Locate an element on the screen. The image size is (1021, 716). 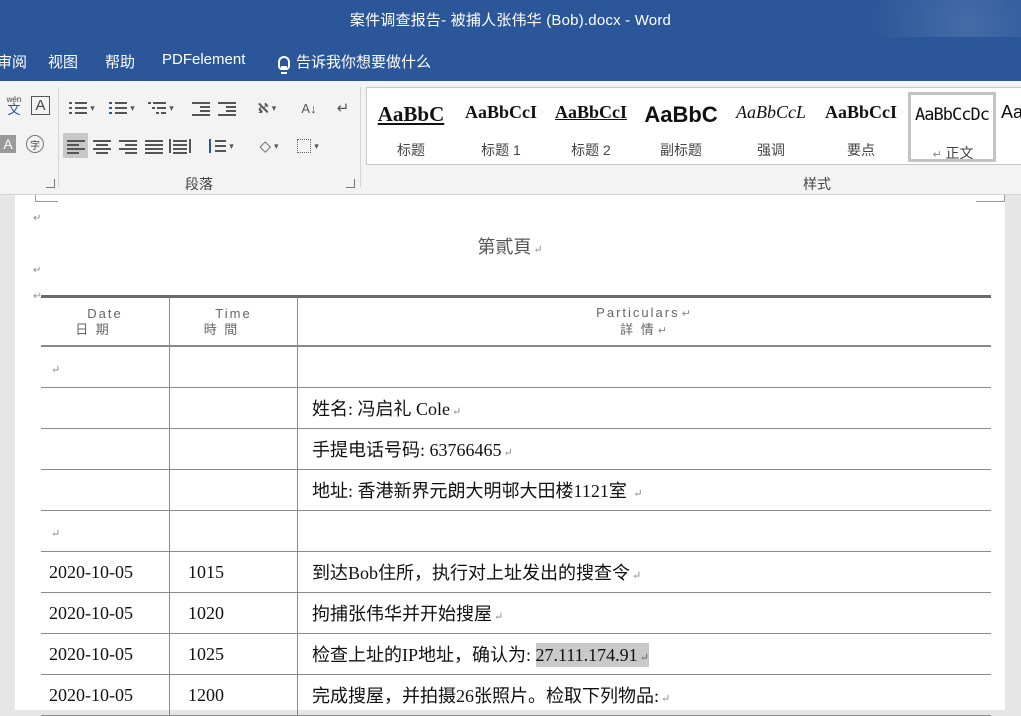
align-left-icon is located at coordinates (75, 146).